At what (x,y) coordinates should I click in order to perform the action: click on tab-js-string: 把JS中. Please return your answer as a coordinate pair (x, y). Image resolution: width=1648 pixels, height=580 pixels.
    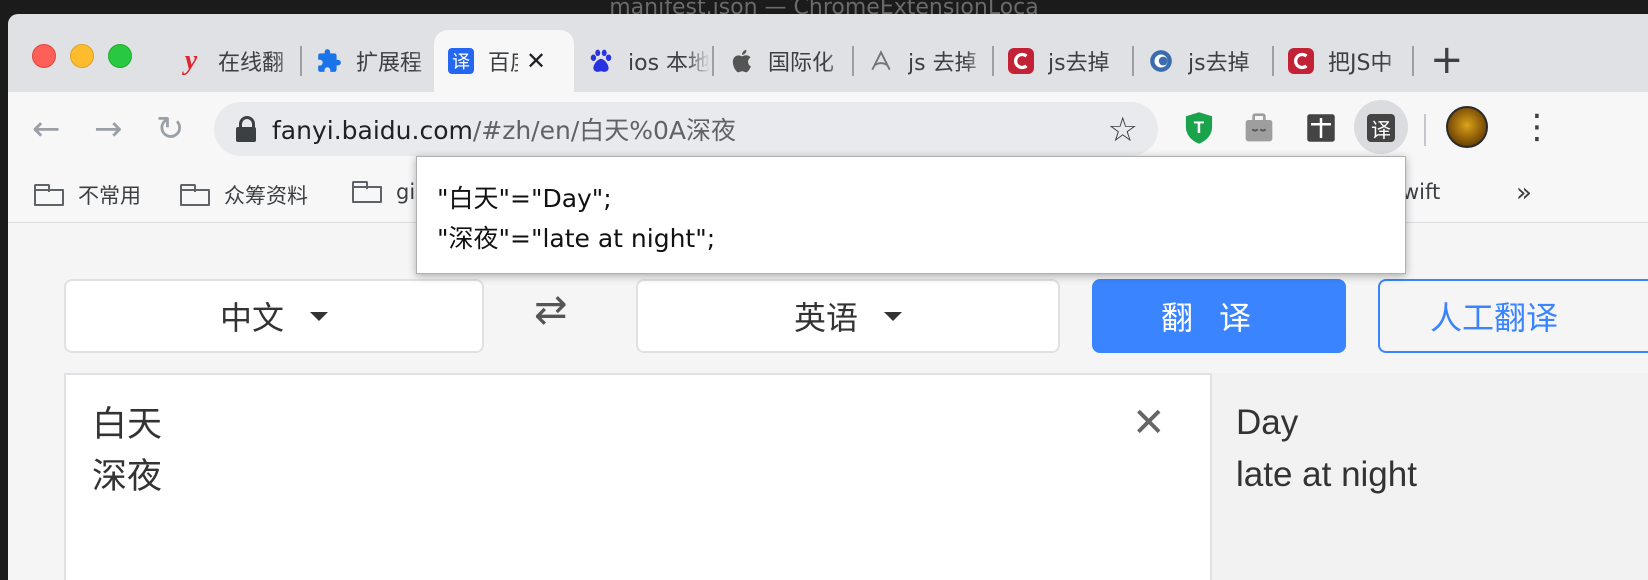
    Looking at the image, I should click on (1342, 61).